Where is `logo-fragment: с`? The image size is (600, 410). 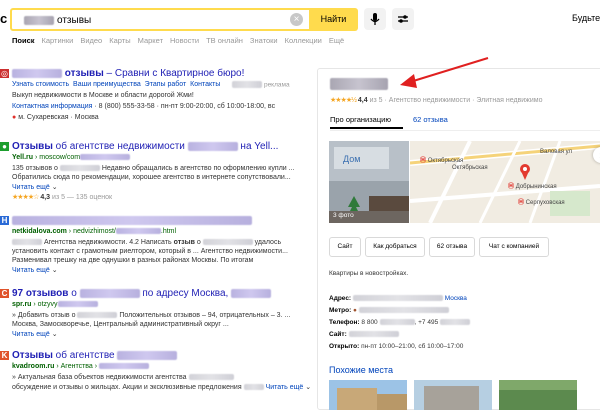 logo-fragment: с is located at coordinates (3, 18).